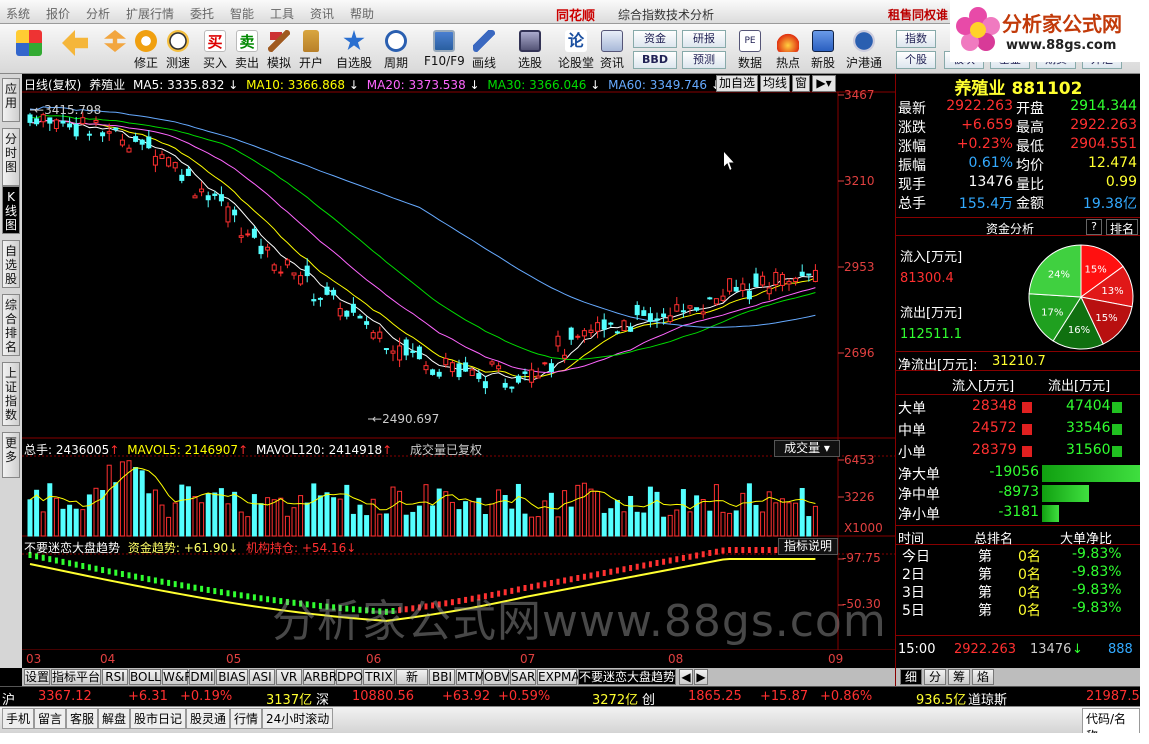 The image size is (1149, 744). I want to click on open-account-button: 开户, so click(311, 50).